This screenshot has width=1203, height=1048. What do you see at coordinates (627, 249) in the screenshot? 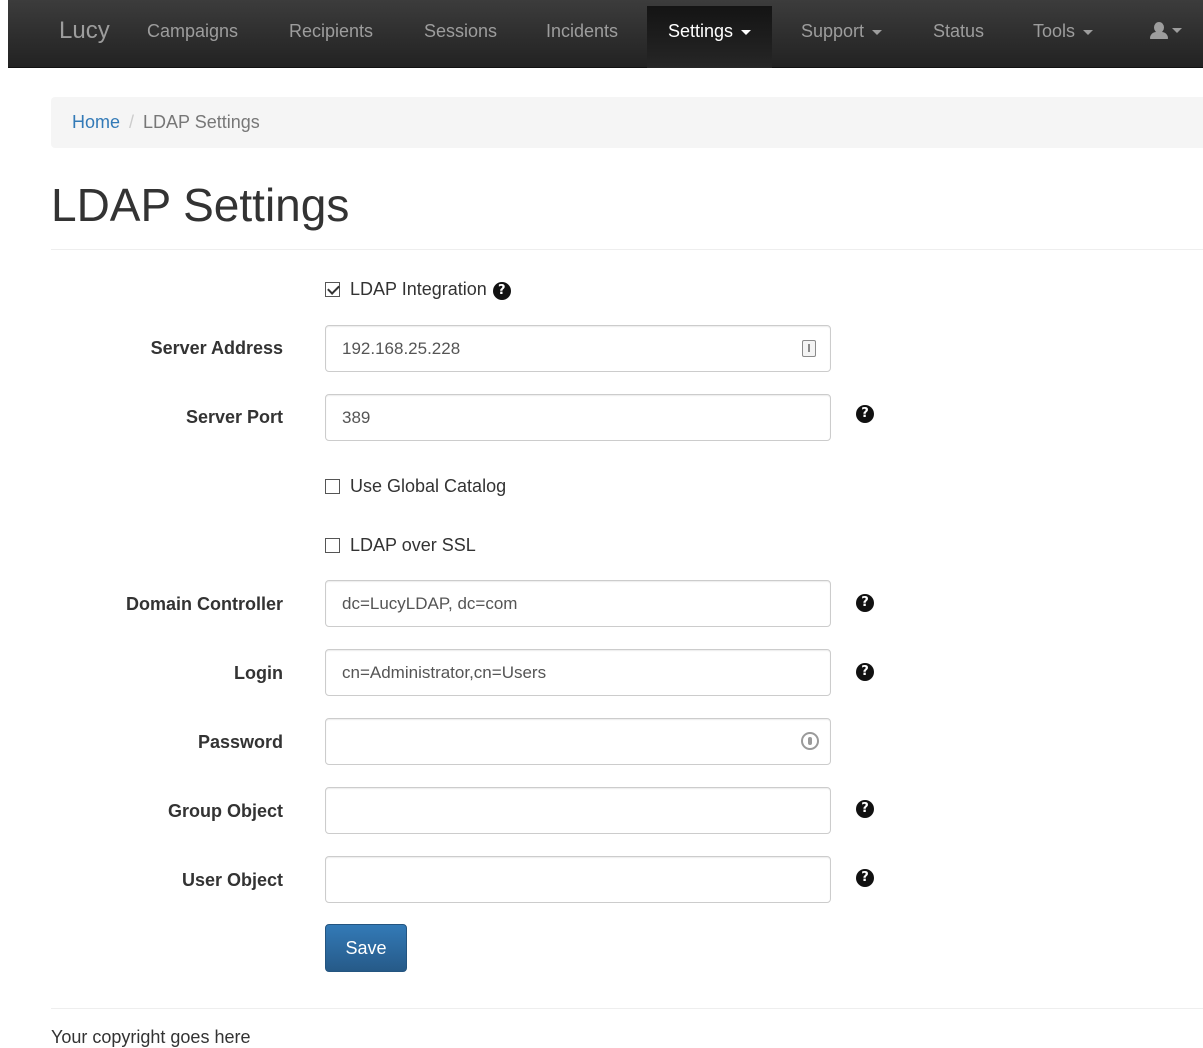
I see `title-divider` at bounding box center [627, 249].